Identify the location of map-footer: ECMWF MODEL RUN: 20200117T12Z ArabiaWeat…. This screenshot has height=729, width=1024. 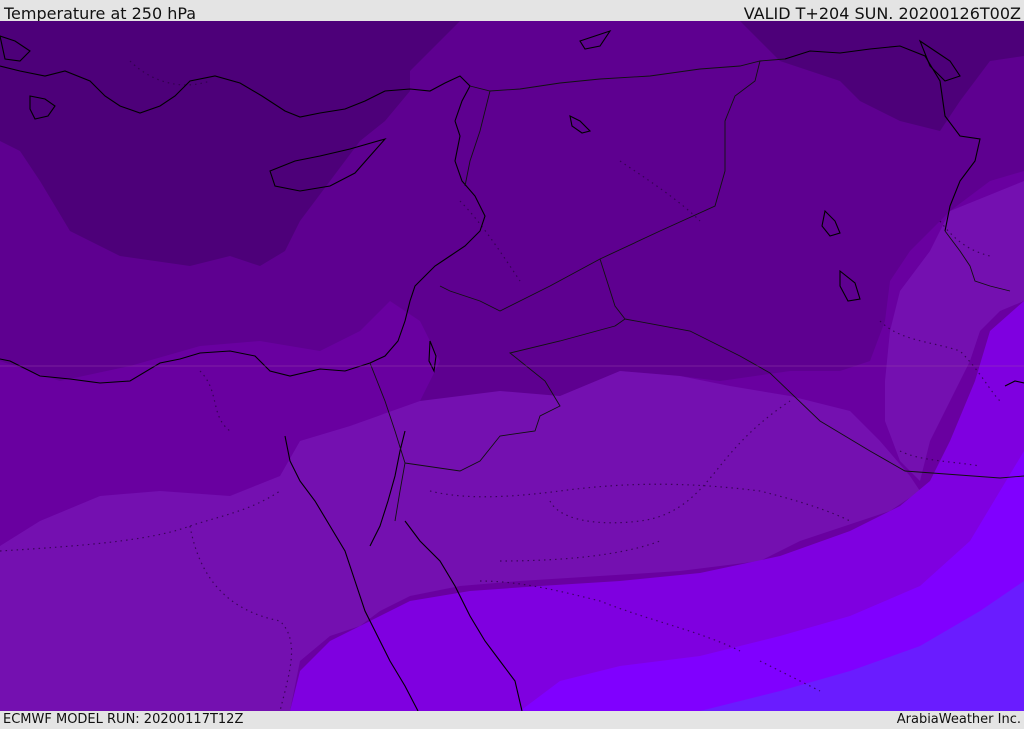
(512, 720).